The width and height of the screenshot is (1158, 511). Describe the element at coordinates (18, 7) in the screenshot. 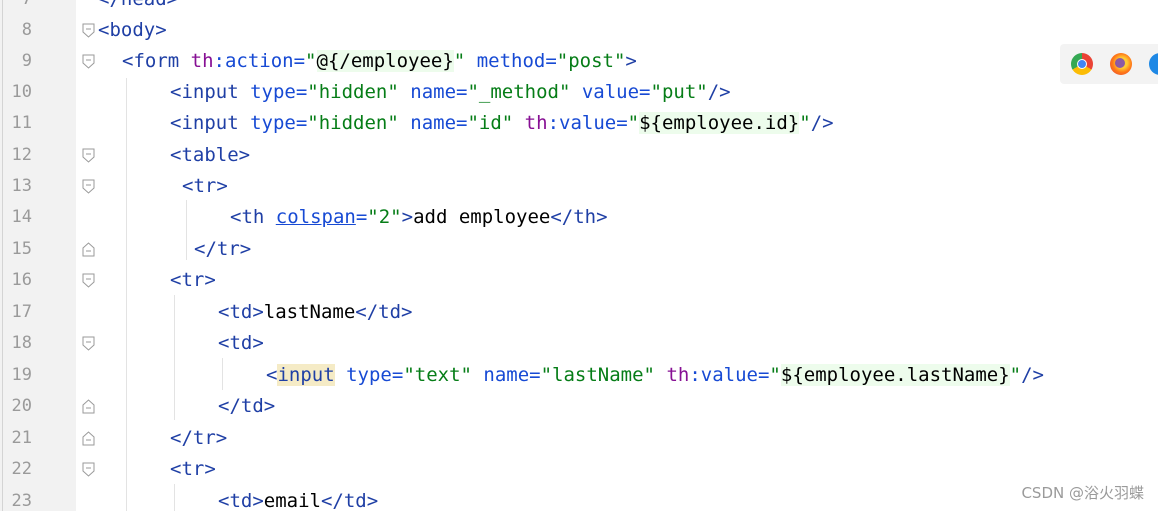

I see `line-number: 7` at that location.